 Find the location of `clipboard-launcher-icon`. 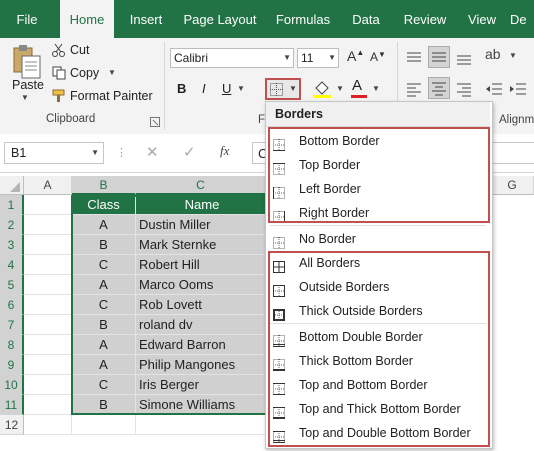

clipboard-launcher-icon is located at coordinates (155, 121).